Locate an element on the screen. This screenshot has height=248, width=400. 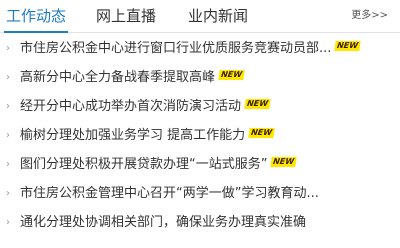
list-item: › 高新分中心全力备战春季提取高峰 NEW is located at coordinates (200, 77).